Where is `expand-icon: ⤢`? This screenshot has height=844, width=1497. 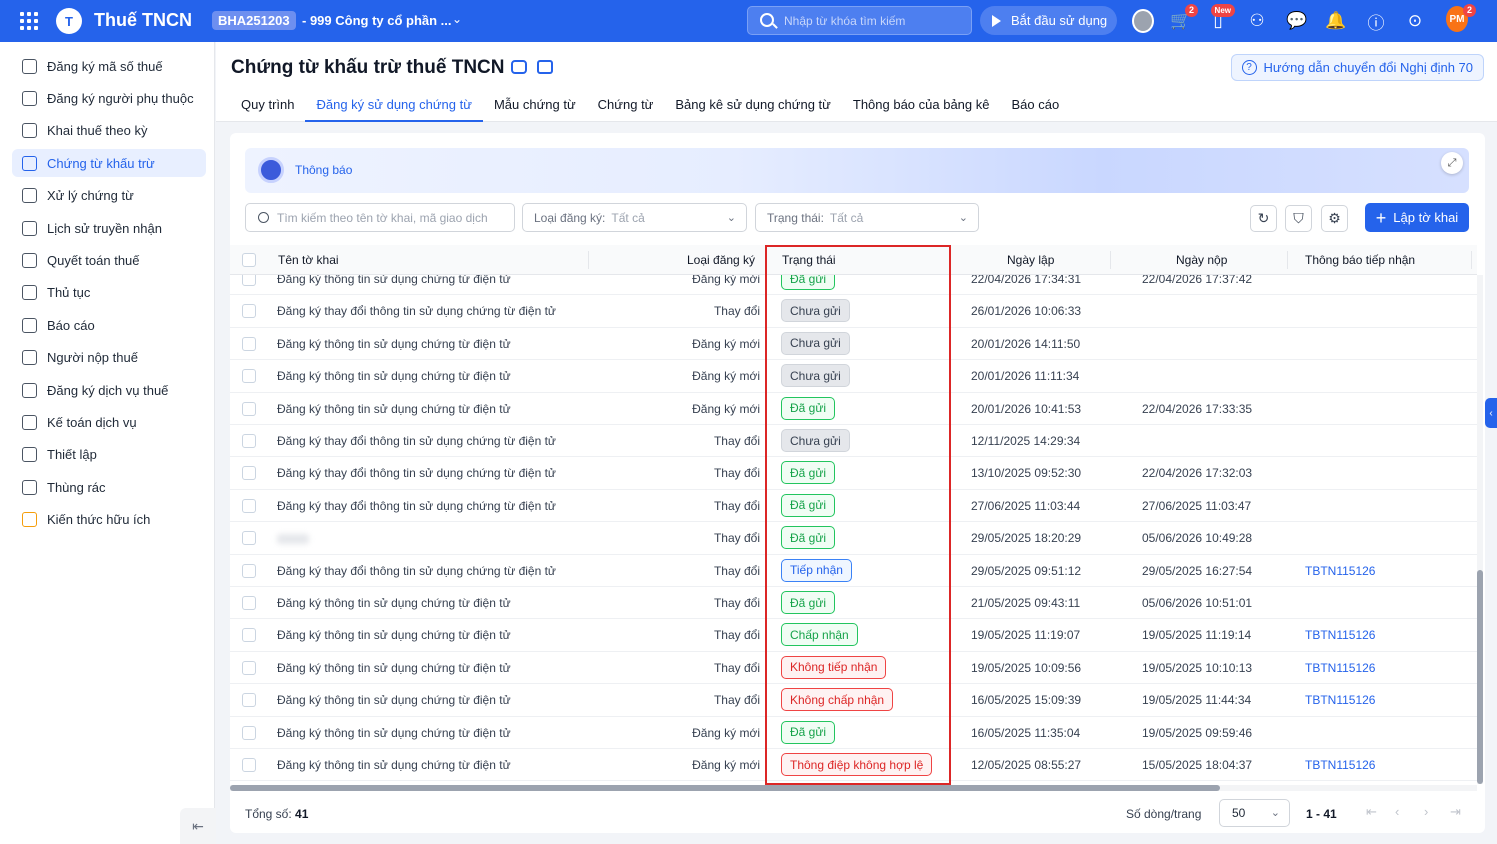
expand-icon: ⤢ is located at coordinates (1452, 163).